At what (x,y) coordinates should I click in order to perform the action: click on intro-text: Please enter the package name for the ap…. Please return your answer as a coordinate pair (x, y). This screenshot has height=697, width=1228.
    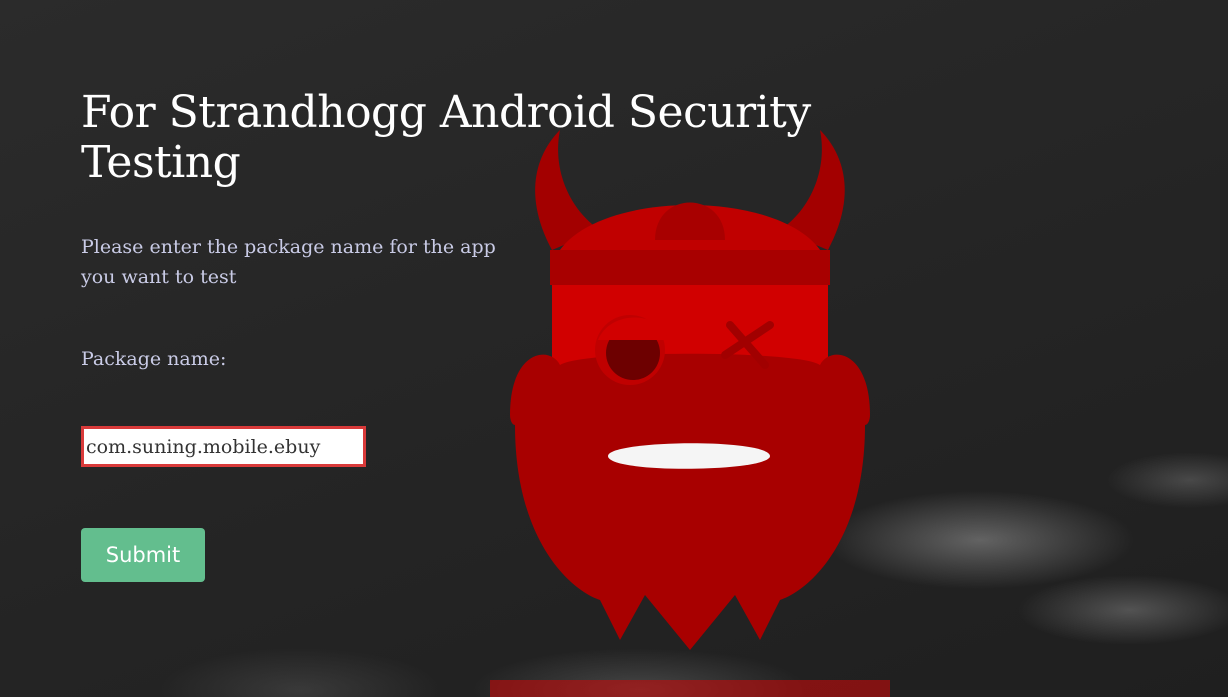
    Looking at the image, I should click on (288, 262).